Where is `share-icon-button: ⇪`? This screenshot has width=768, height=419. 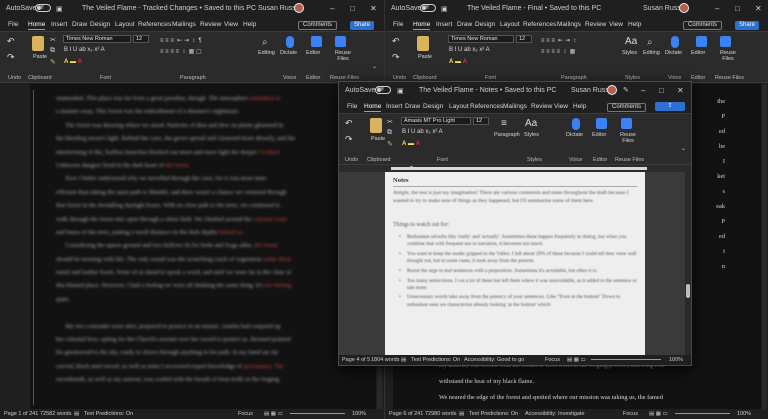
share-icon-button: ⇪ is located at coordinates (670, 106).